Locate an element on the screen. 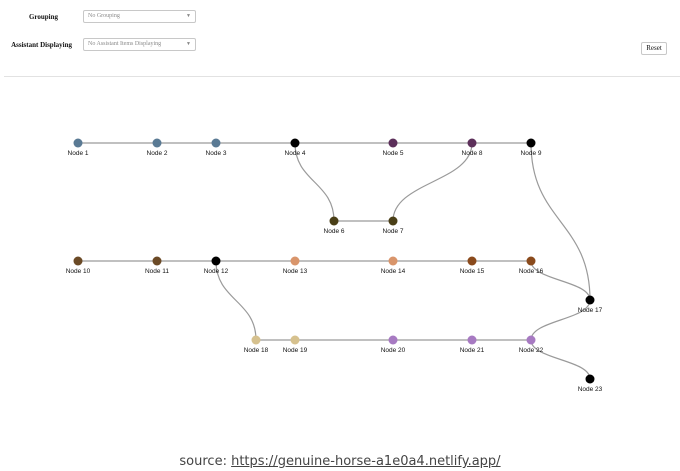  graph-node-label: Node 4 is located at coordinates (295, 153).